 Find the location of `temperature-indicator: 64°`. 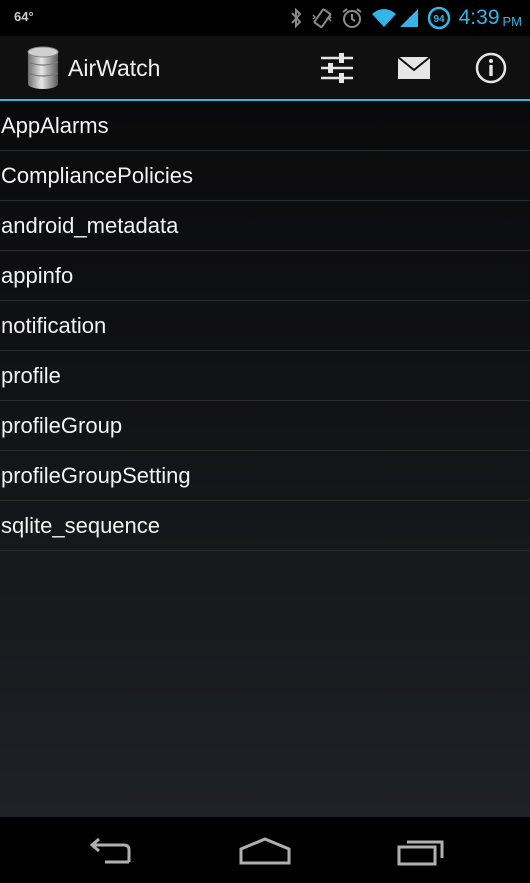

temperature-indicator: 64° is located at coordinates (24, 16).